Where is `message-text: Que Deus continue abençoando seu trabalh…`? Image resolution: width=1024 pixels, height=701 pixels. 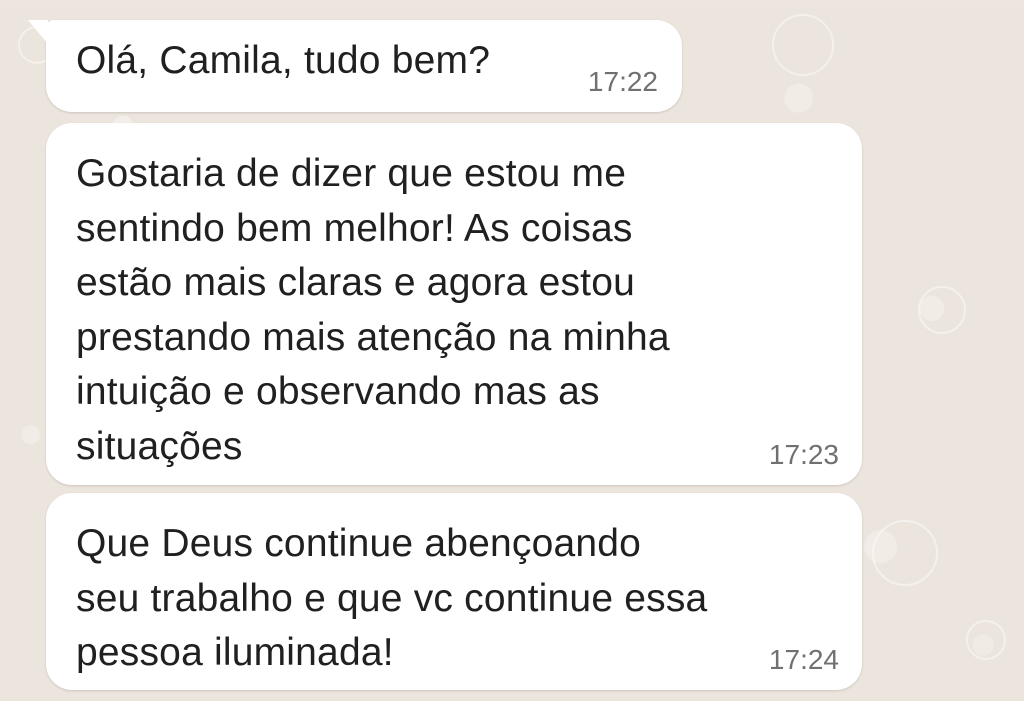 message-text: Que Deus continue abençoando seu trabalh… is located at coordinates (392, 598).